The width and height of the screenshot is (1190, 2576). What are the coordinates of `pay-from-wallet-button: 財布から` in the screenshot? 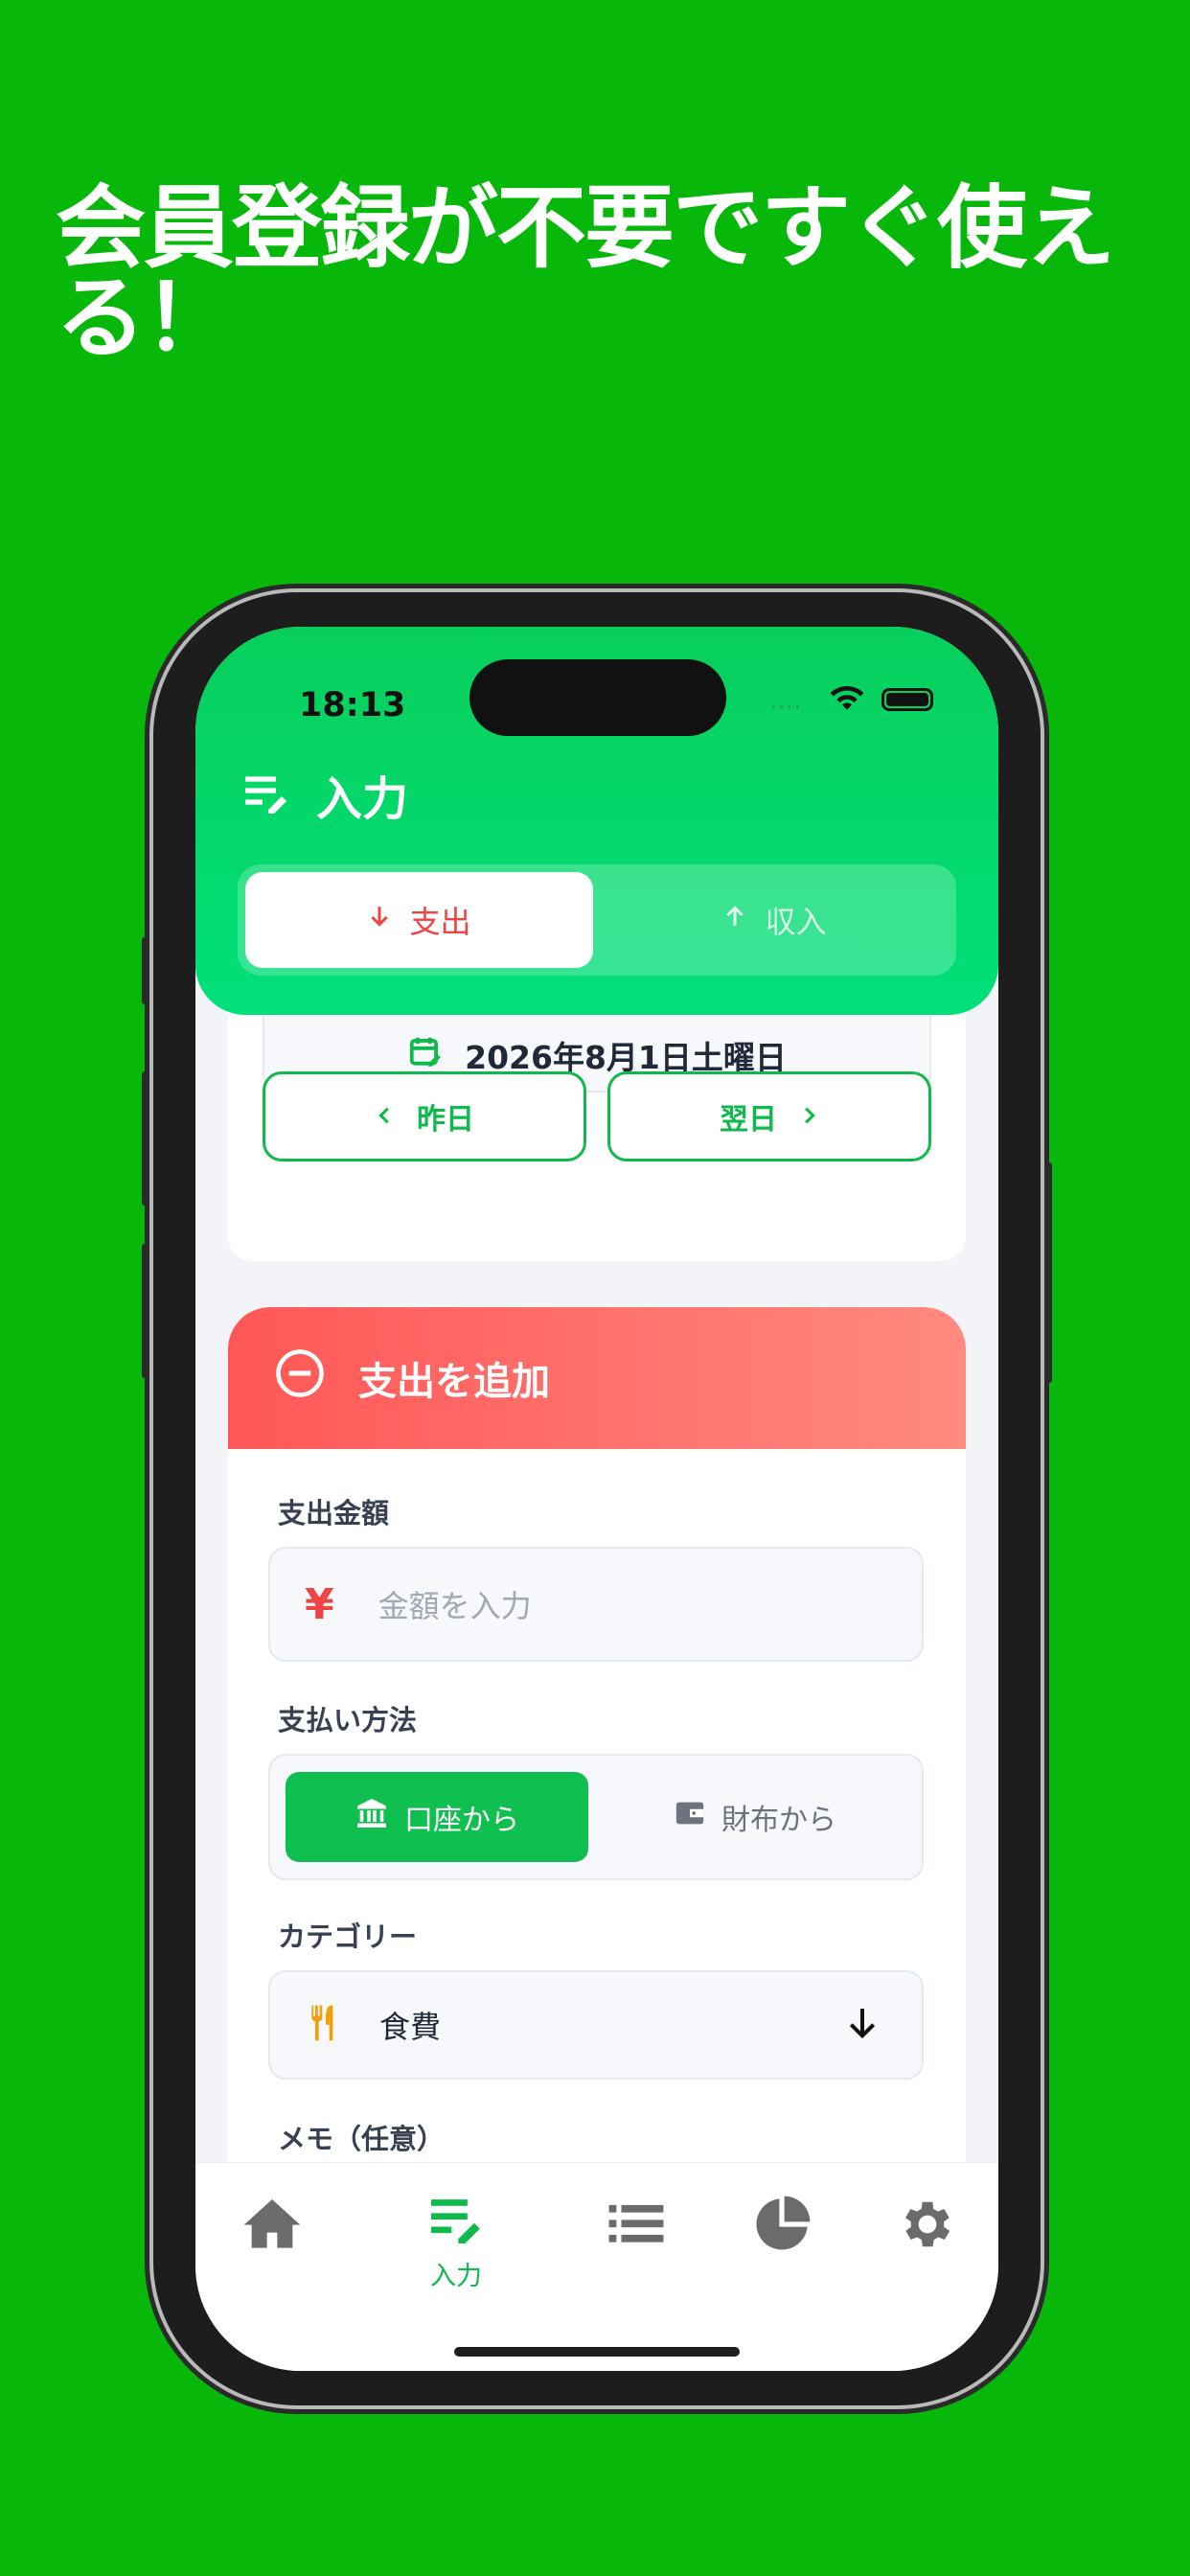 It's located at (755, 1817).